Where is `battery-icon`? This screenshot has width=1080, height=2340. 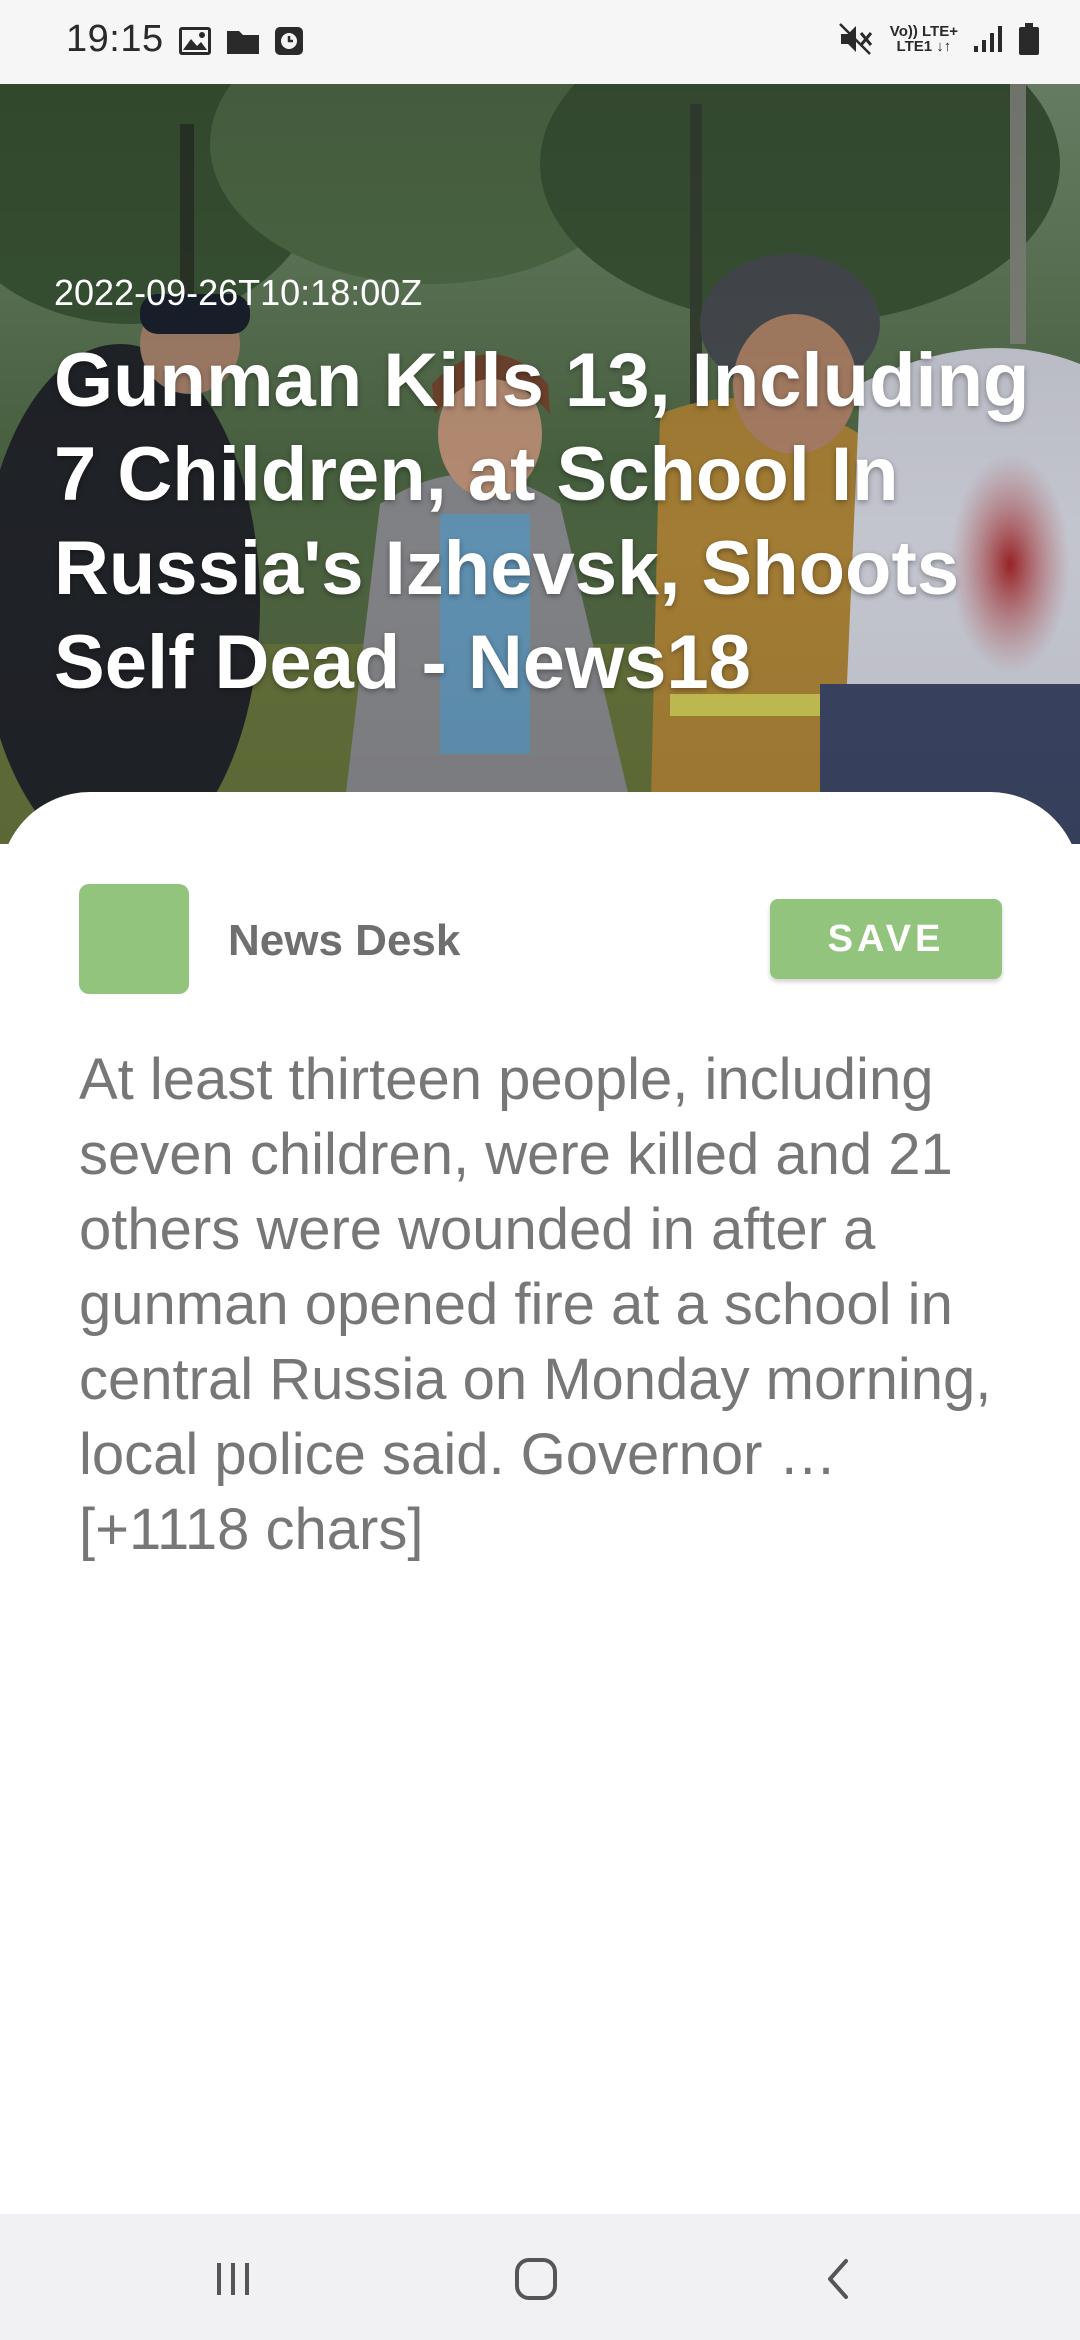 battery-icon is located at coordinates (1029, 39).